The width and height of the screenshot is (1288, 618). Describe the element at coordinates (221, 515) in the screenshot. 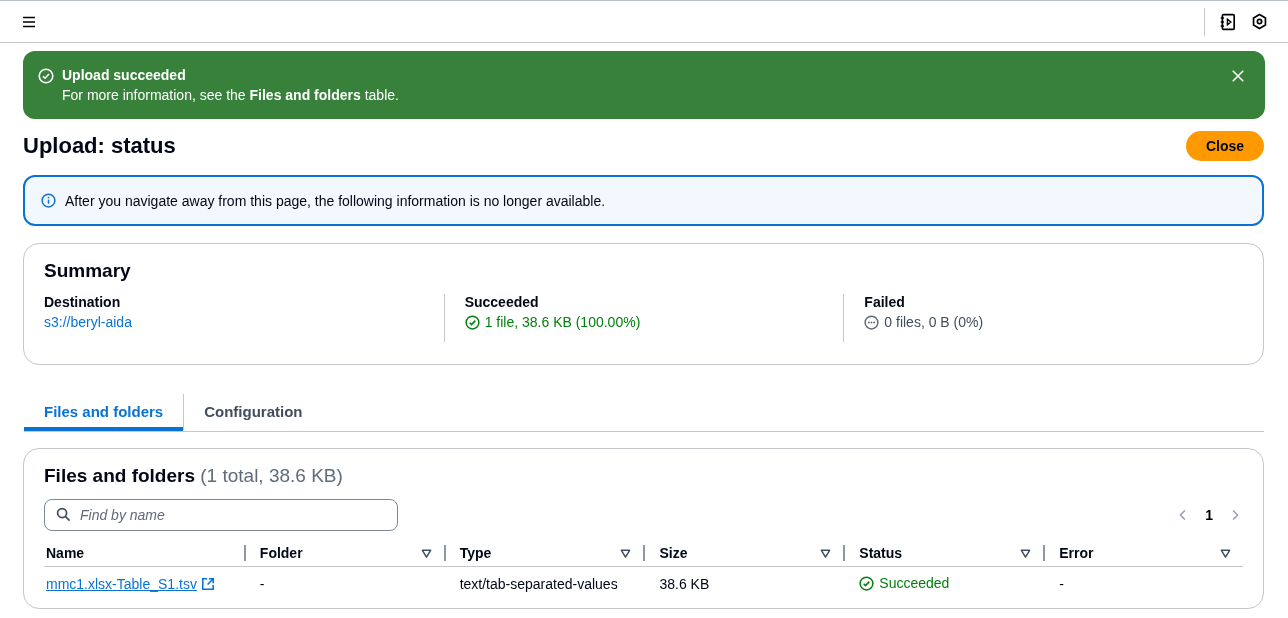

I see `search-field: Find by name` at that location.